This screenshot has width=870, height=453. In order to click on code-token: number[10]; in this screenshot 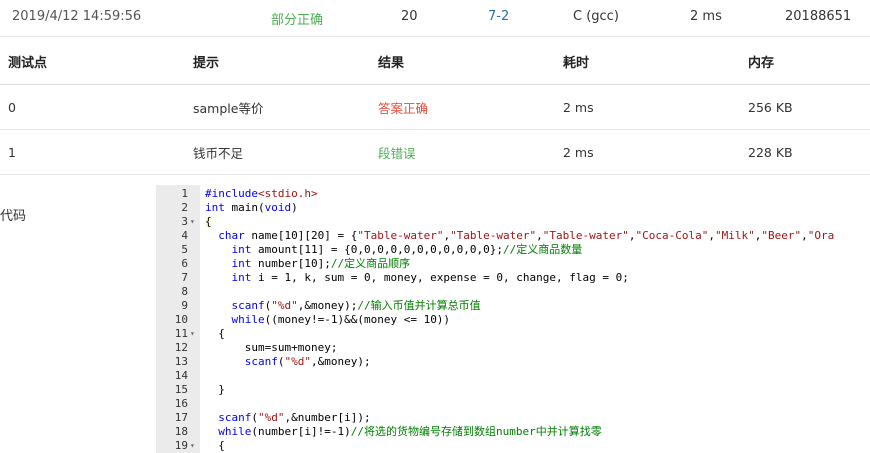, I will do `click(291, 263)`.